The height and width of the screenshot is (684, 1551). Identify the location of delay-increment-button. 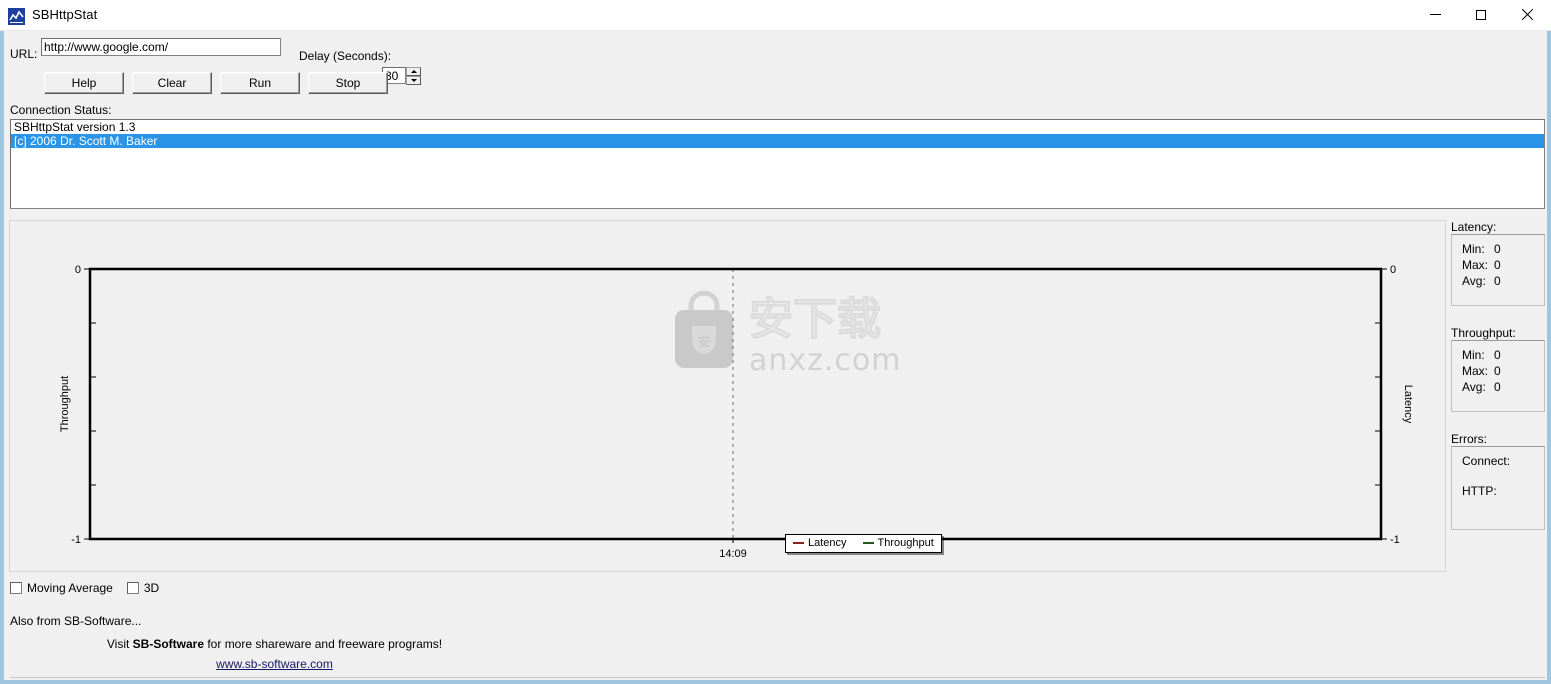
(413, 71).